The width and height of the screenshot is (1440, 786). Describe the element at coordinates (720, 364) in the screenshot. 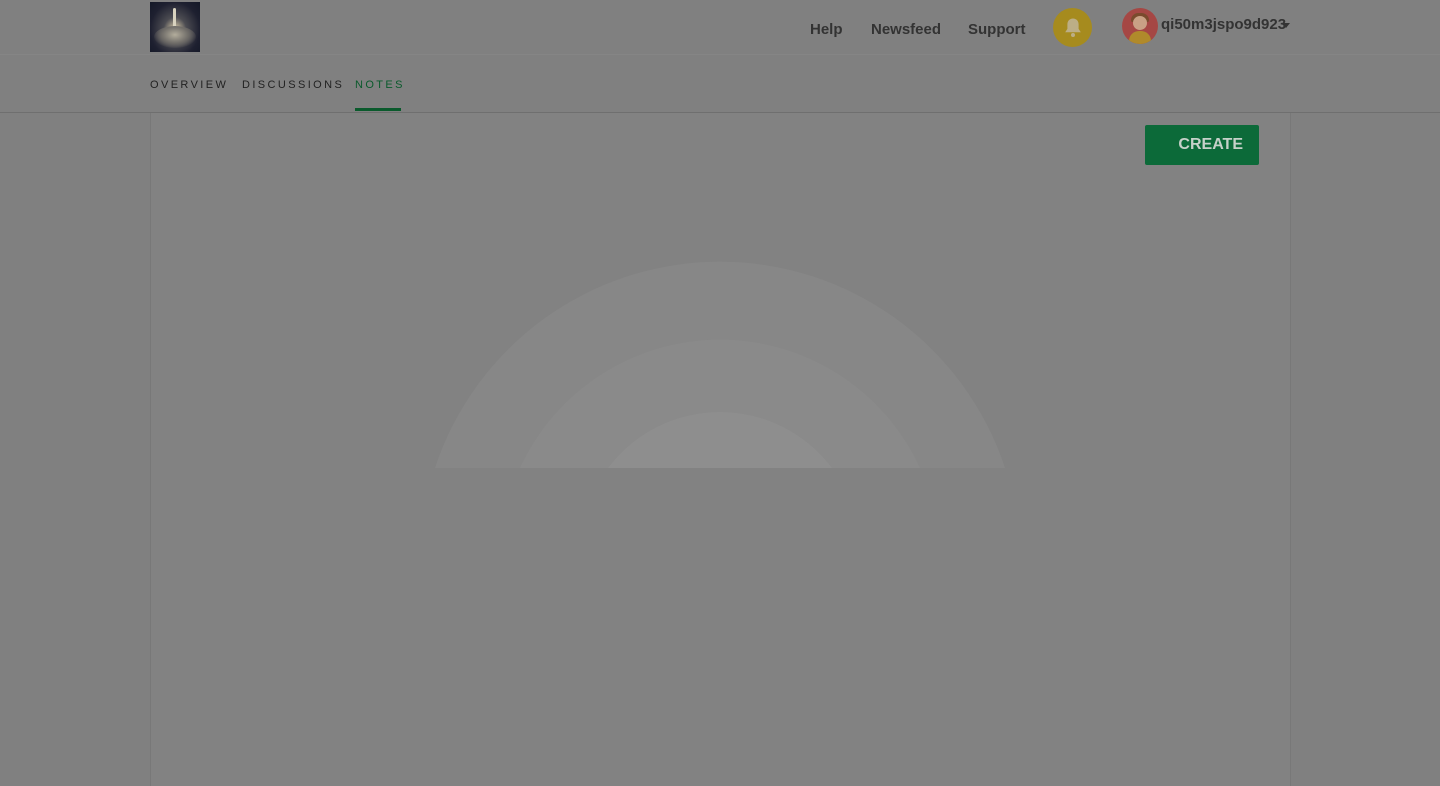

I see `empty-state-illustration` at that location.